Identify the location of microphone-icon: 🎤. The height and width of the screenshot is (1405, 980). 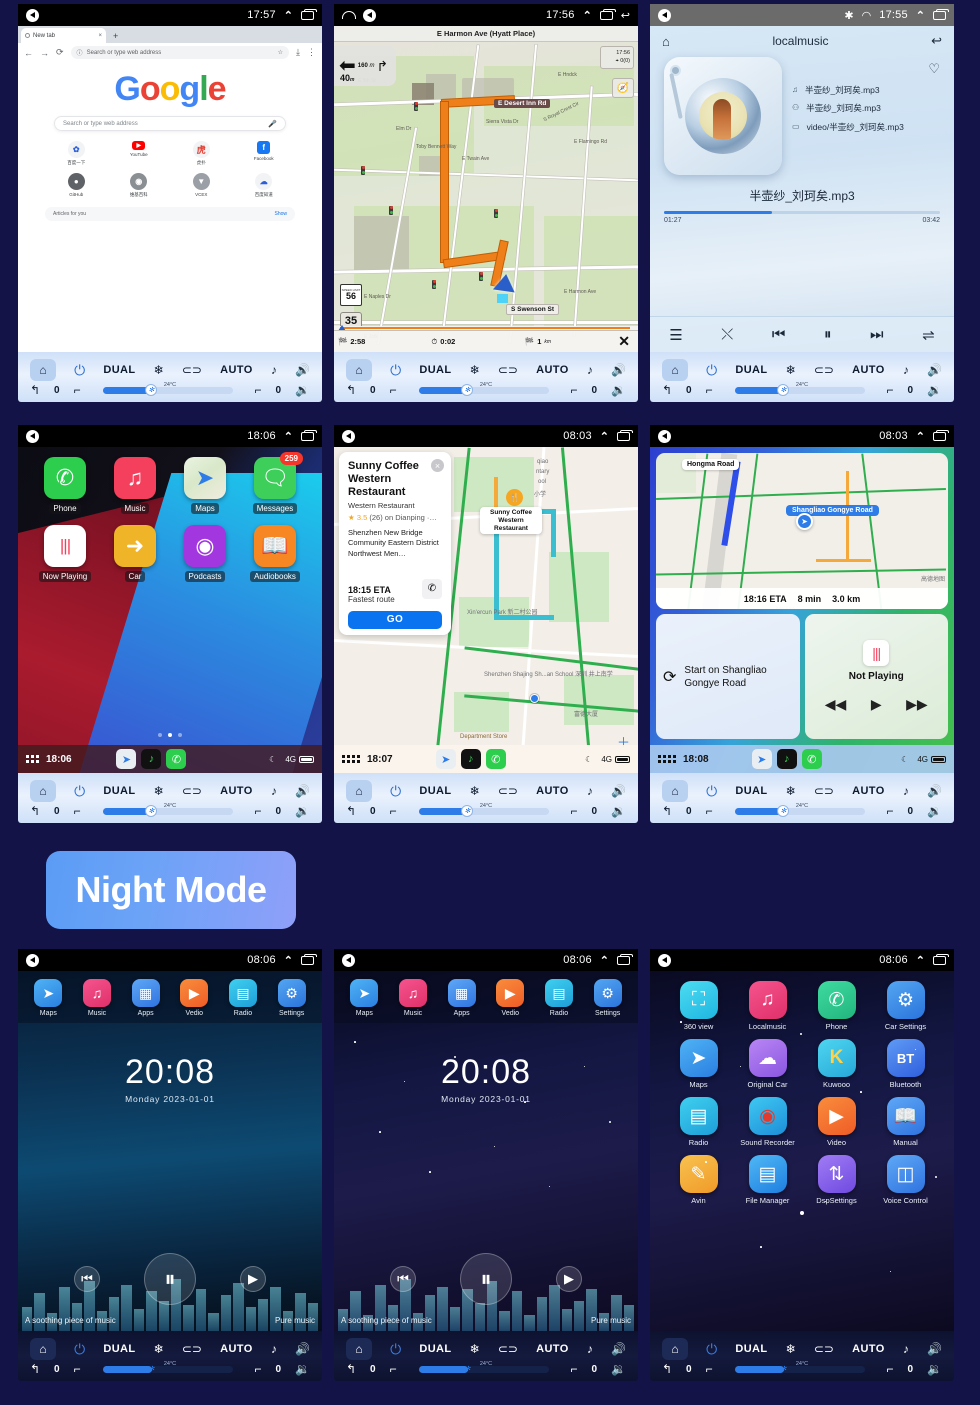
(272, 124).